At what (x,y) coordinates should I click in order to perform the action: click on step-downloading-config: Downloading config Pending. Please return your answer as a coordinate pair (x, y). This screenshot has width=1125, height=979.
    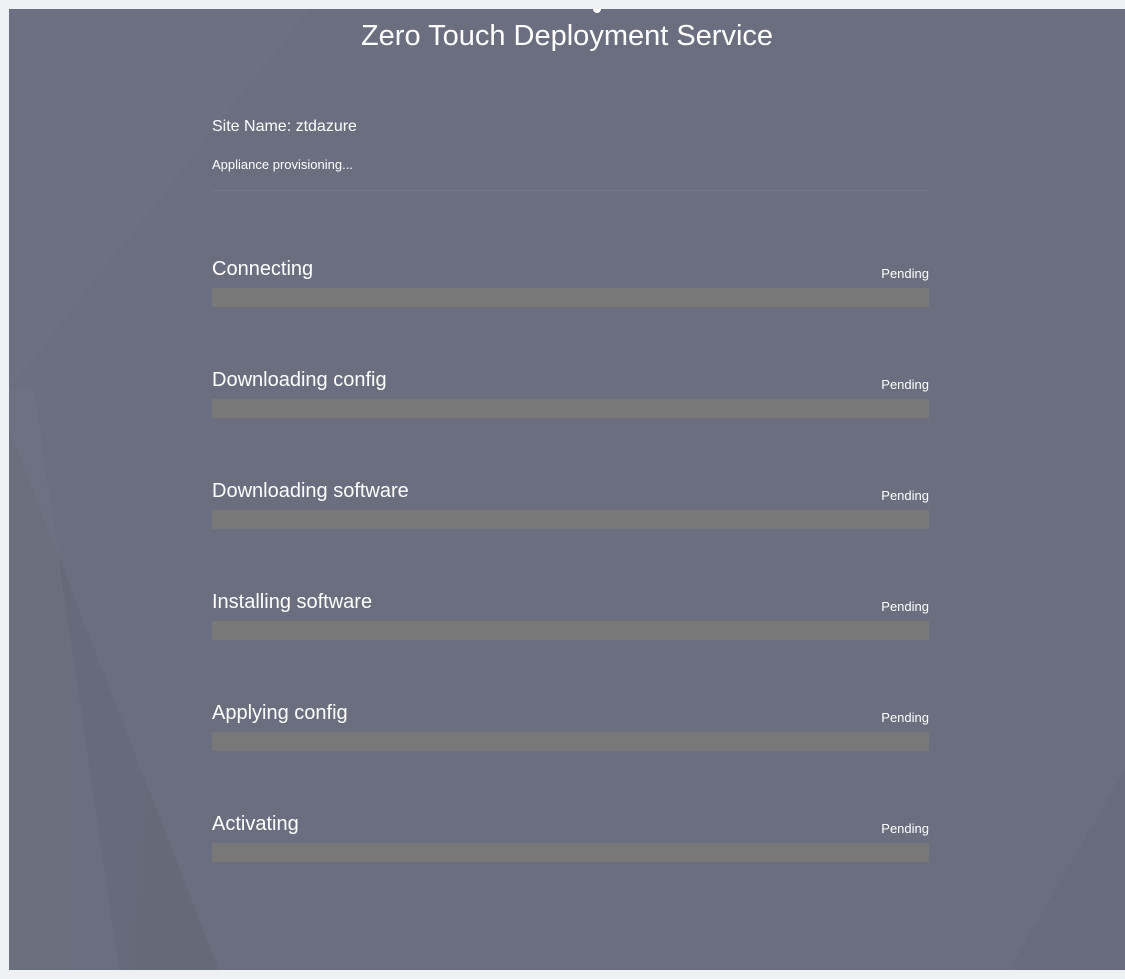
    Looking at the image, I should click on (570, 395).